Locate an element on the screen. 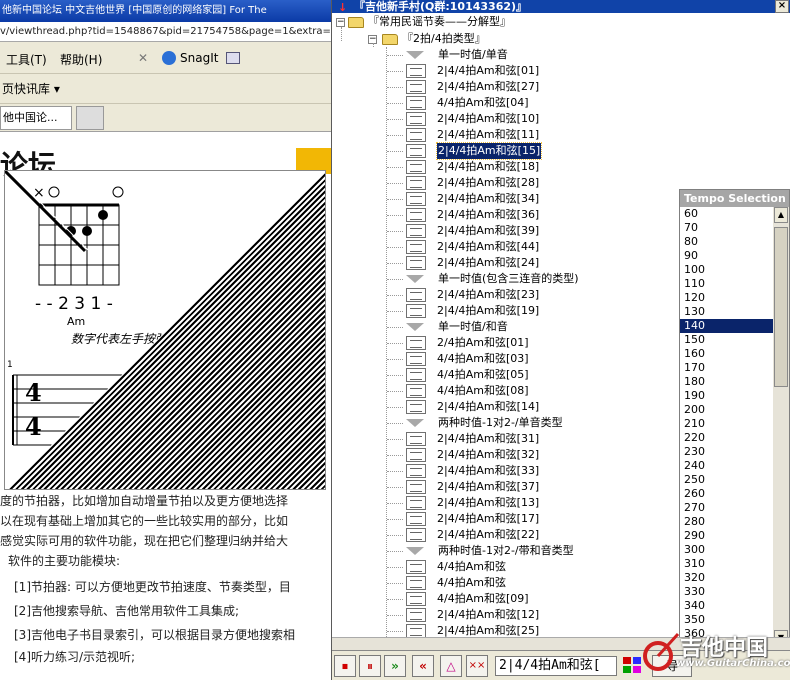 This screenshot has height=680, width=790. tempo-option: 260 is located at coordinates (726, 494).